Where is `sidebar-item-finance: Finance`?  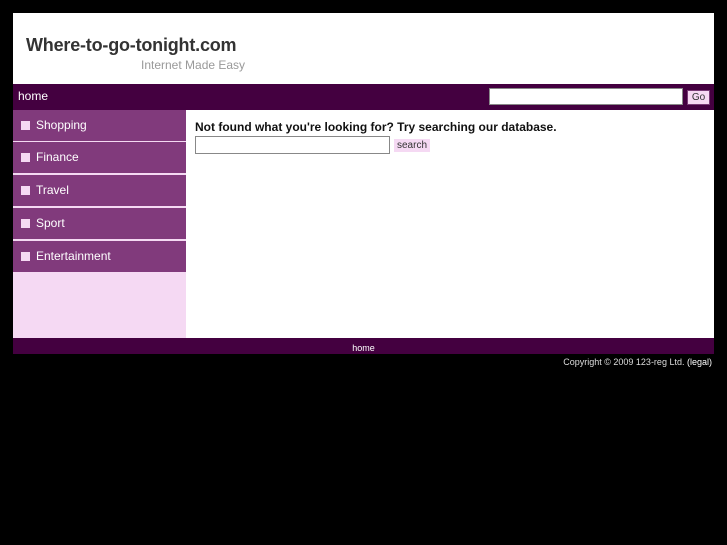
sidebar-item-finance: Finance is located at coordinates (99, 157).